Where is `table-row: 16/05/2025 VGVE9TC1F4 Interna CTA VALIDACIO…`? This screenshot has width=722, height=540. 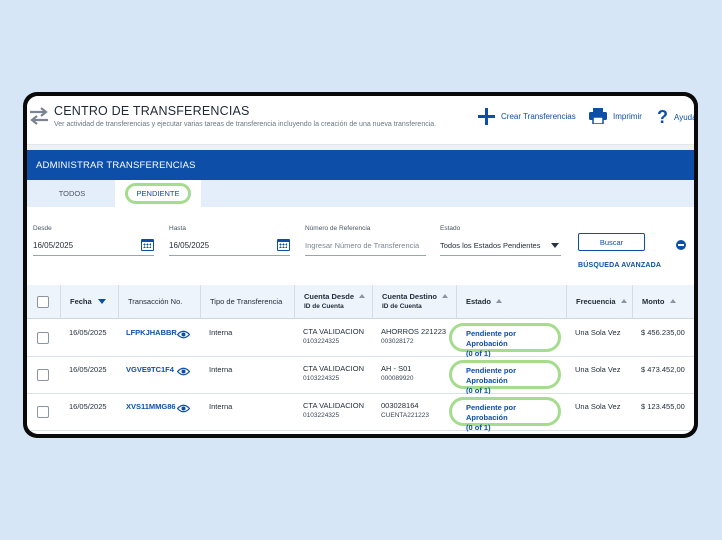 table-row: 16/05/2025 VGVE9TC1F4 Interna CTA VALIDACIO… is located at coordinates (360, 376).